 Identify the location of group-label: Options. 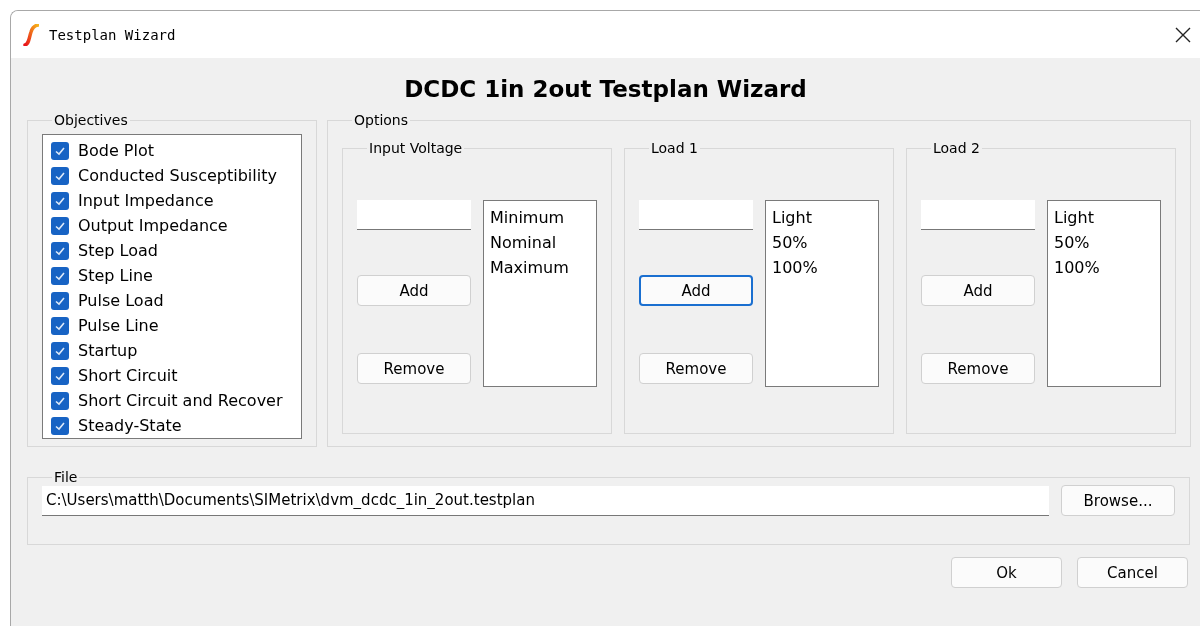
(381, 120).